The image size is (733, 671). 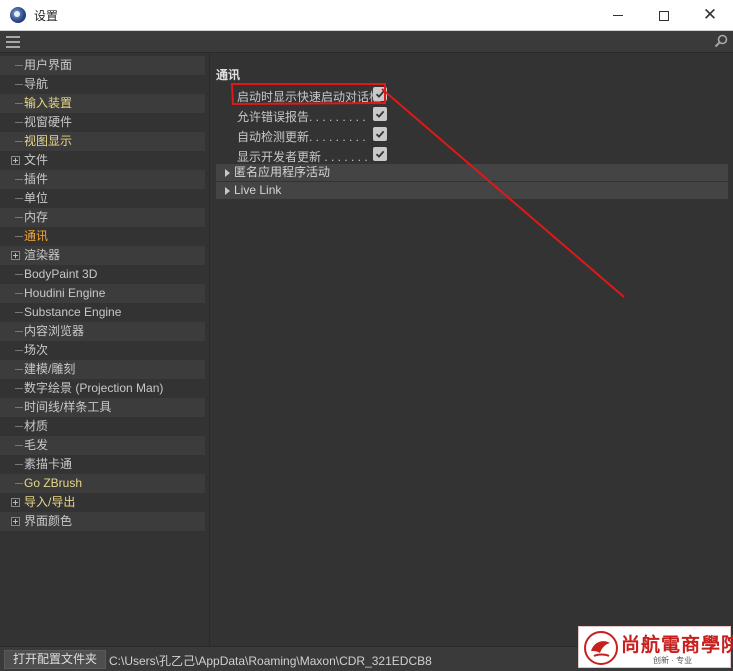 What do you see at coordinates (721, 41) in the screenshot?
I see `search-icon` at bounding box center [721, 41].